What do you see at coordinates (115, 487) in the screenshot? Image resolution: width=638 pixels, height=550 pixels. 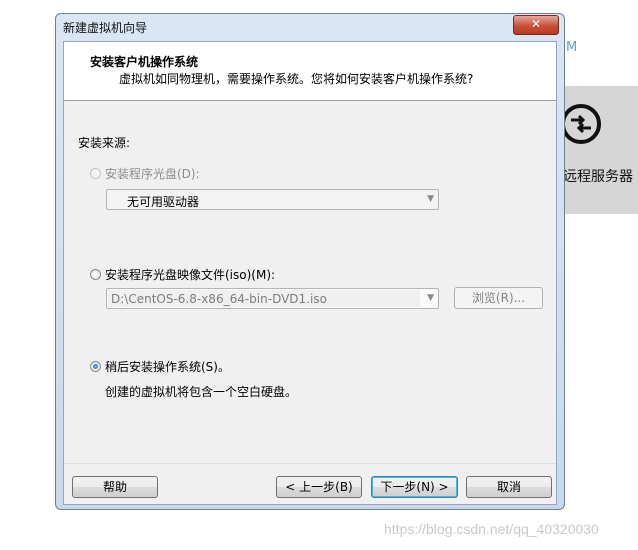 I see `help-button: 帮助` at bounding box center [115, 487].